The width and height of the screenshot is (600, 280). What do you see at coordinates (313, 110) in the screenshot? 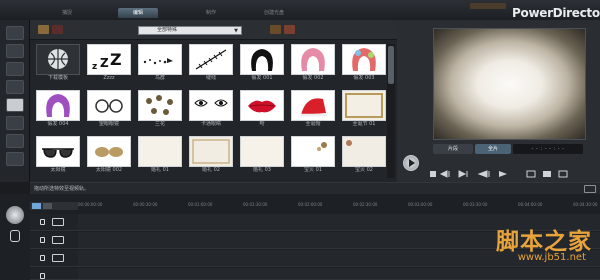
I see `list-item: 圣诞帽` at bounding box center [313, 110].